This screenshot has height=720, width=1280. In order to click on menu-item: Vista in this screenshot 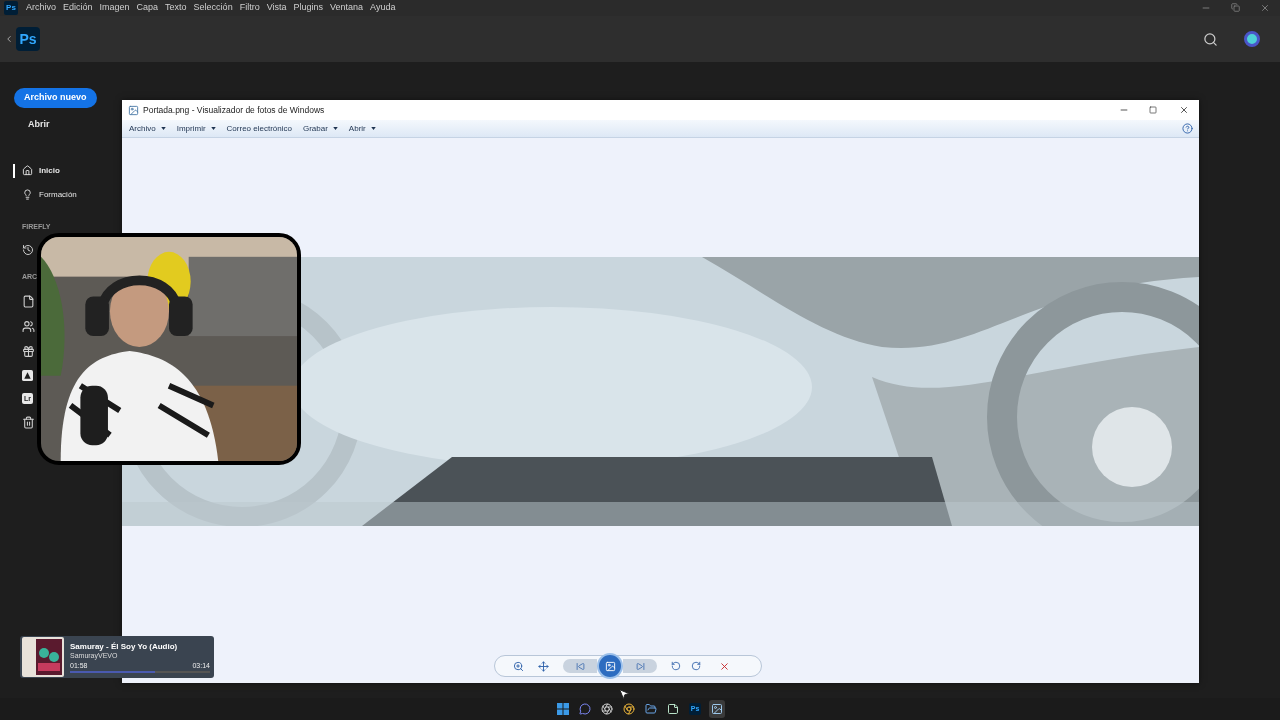, I will do `click(276, 8)`.